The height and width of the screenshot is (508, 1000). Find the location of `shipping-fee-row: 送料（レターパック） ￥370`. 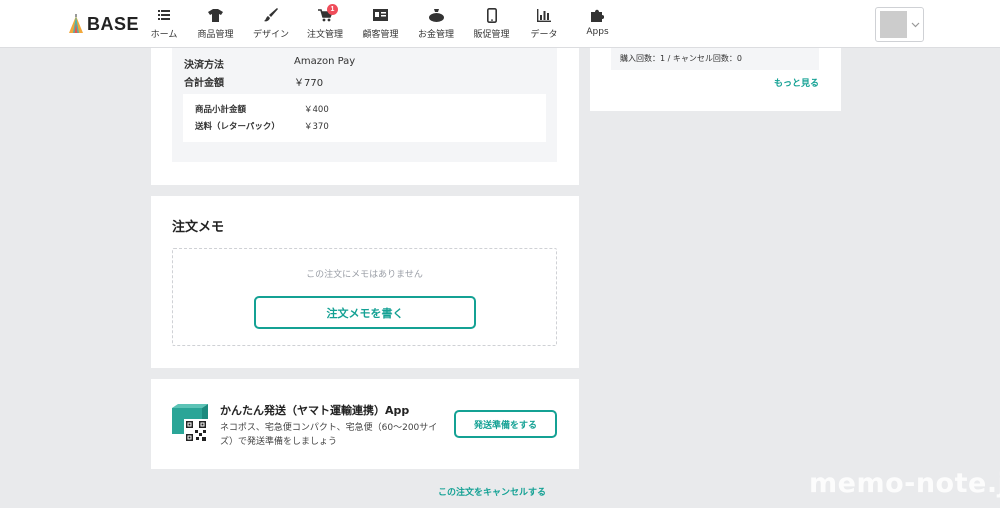

shipping-fee-row: 送料（レターパック） ￥370 is located at coordinates (262, 126).